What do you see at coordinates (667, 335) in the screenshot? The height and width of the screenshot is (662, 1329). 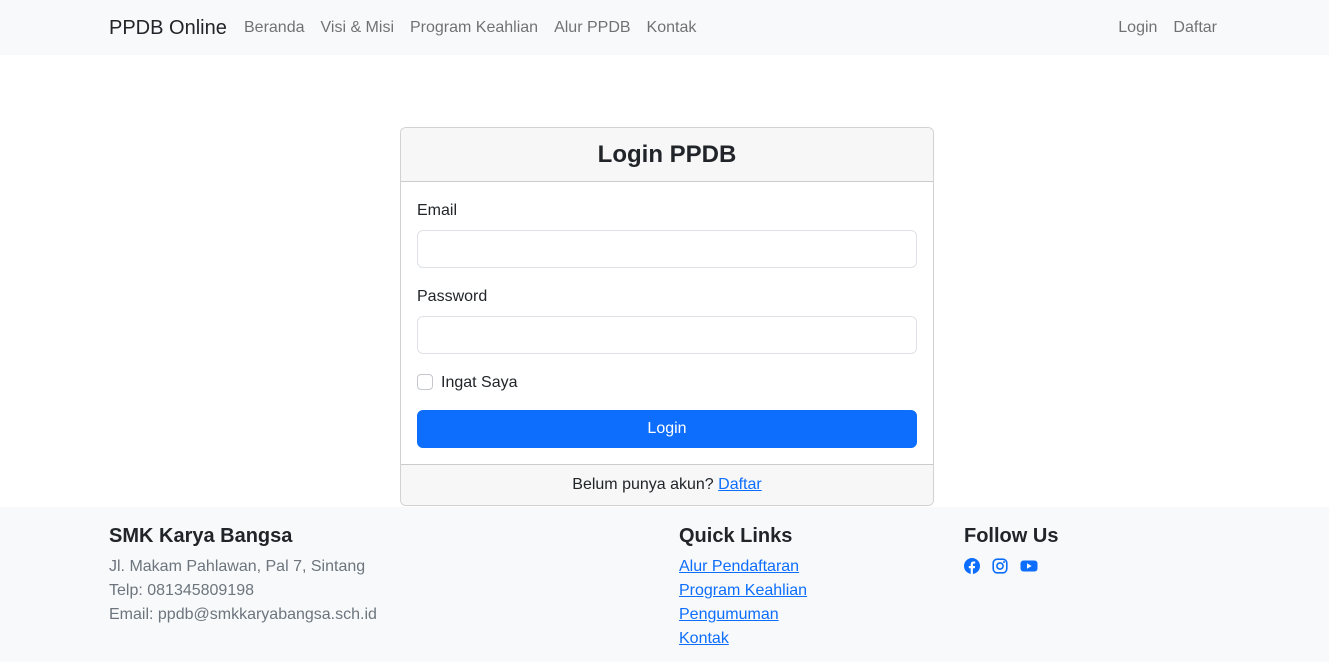 I see `password-field` at bounding box center [667, 335].